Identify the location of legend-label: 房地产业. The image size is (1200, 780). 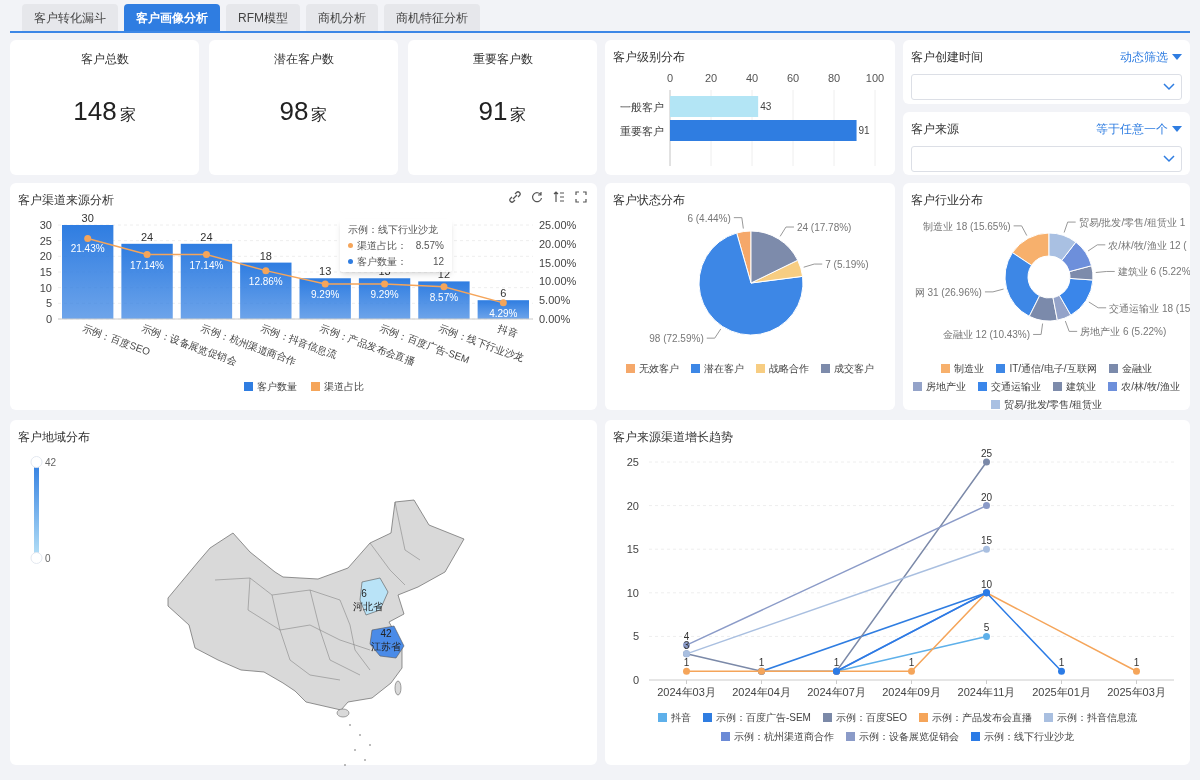
(946, 387).